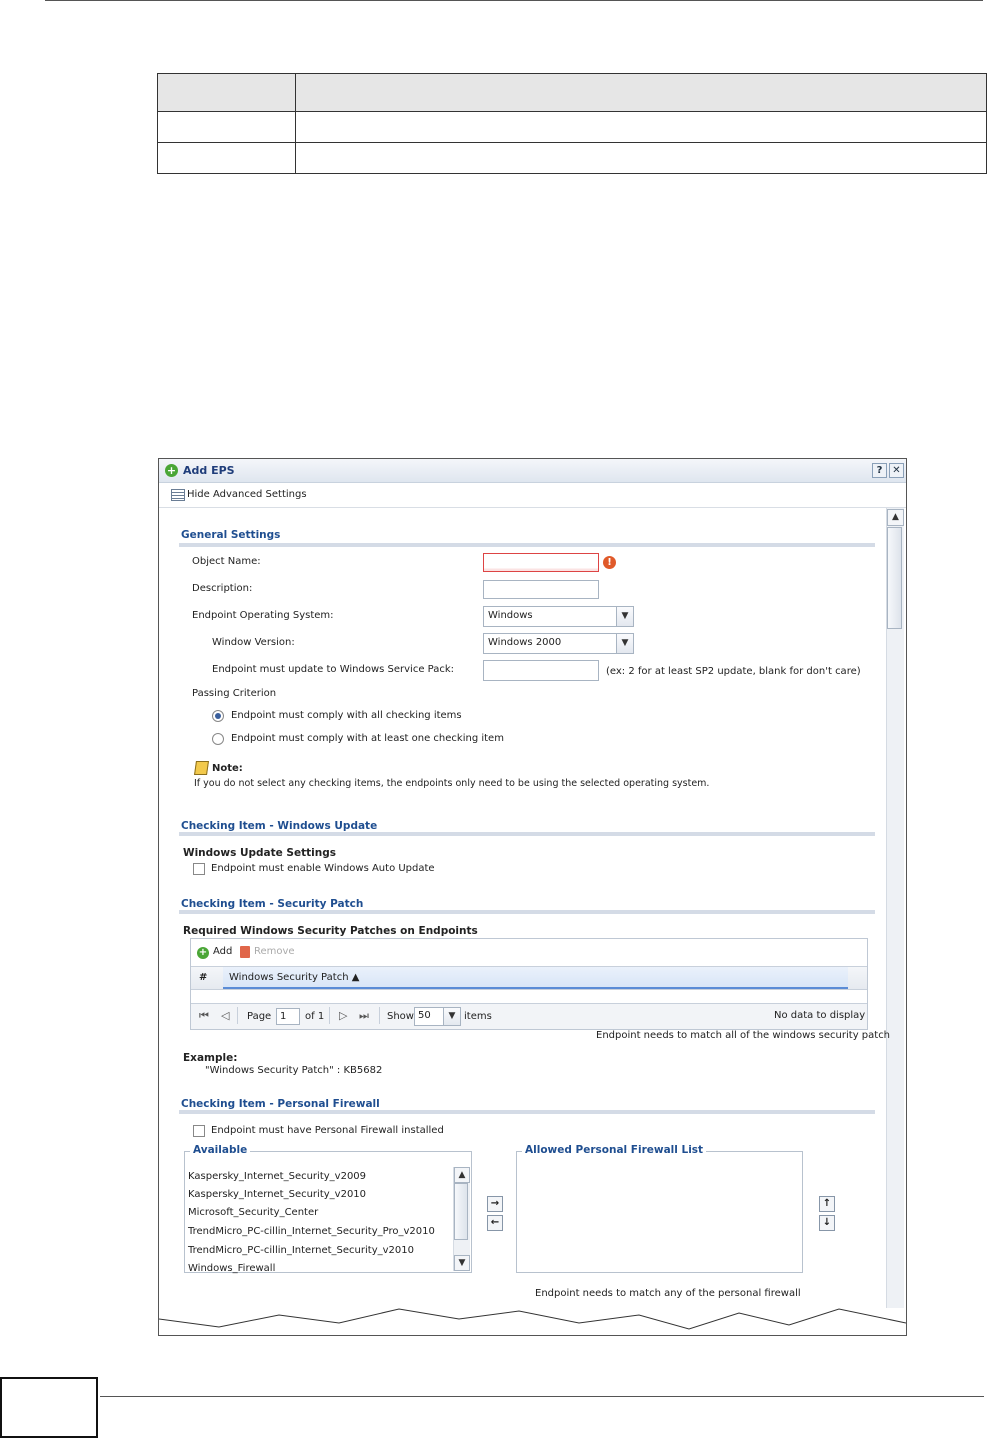  I want to click on grid-header: # Windows Security Patch ▲, so click(529, 978).